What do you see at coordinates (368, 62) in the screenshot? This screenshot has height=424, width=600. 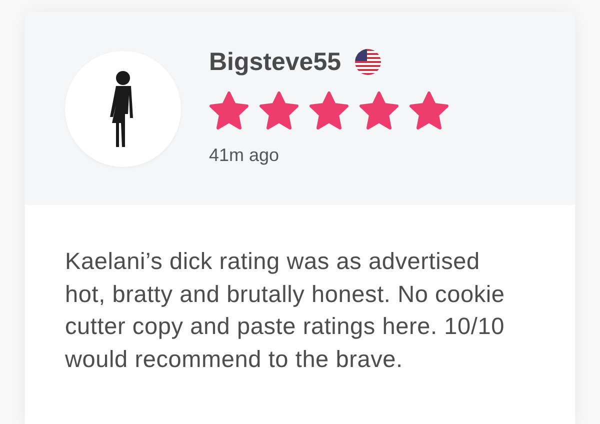 I see `flag-icon` at bounding box center [368, 62].